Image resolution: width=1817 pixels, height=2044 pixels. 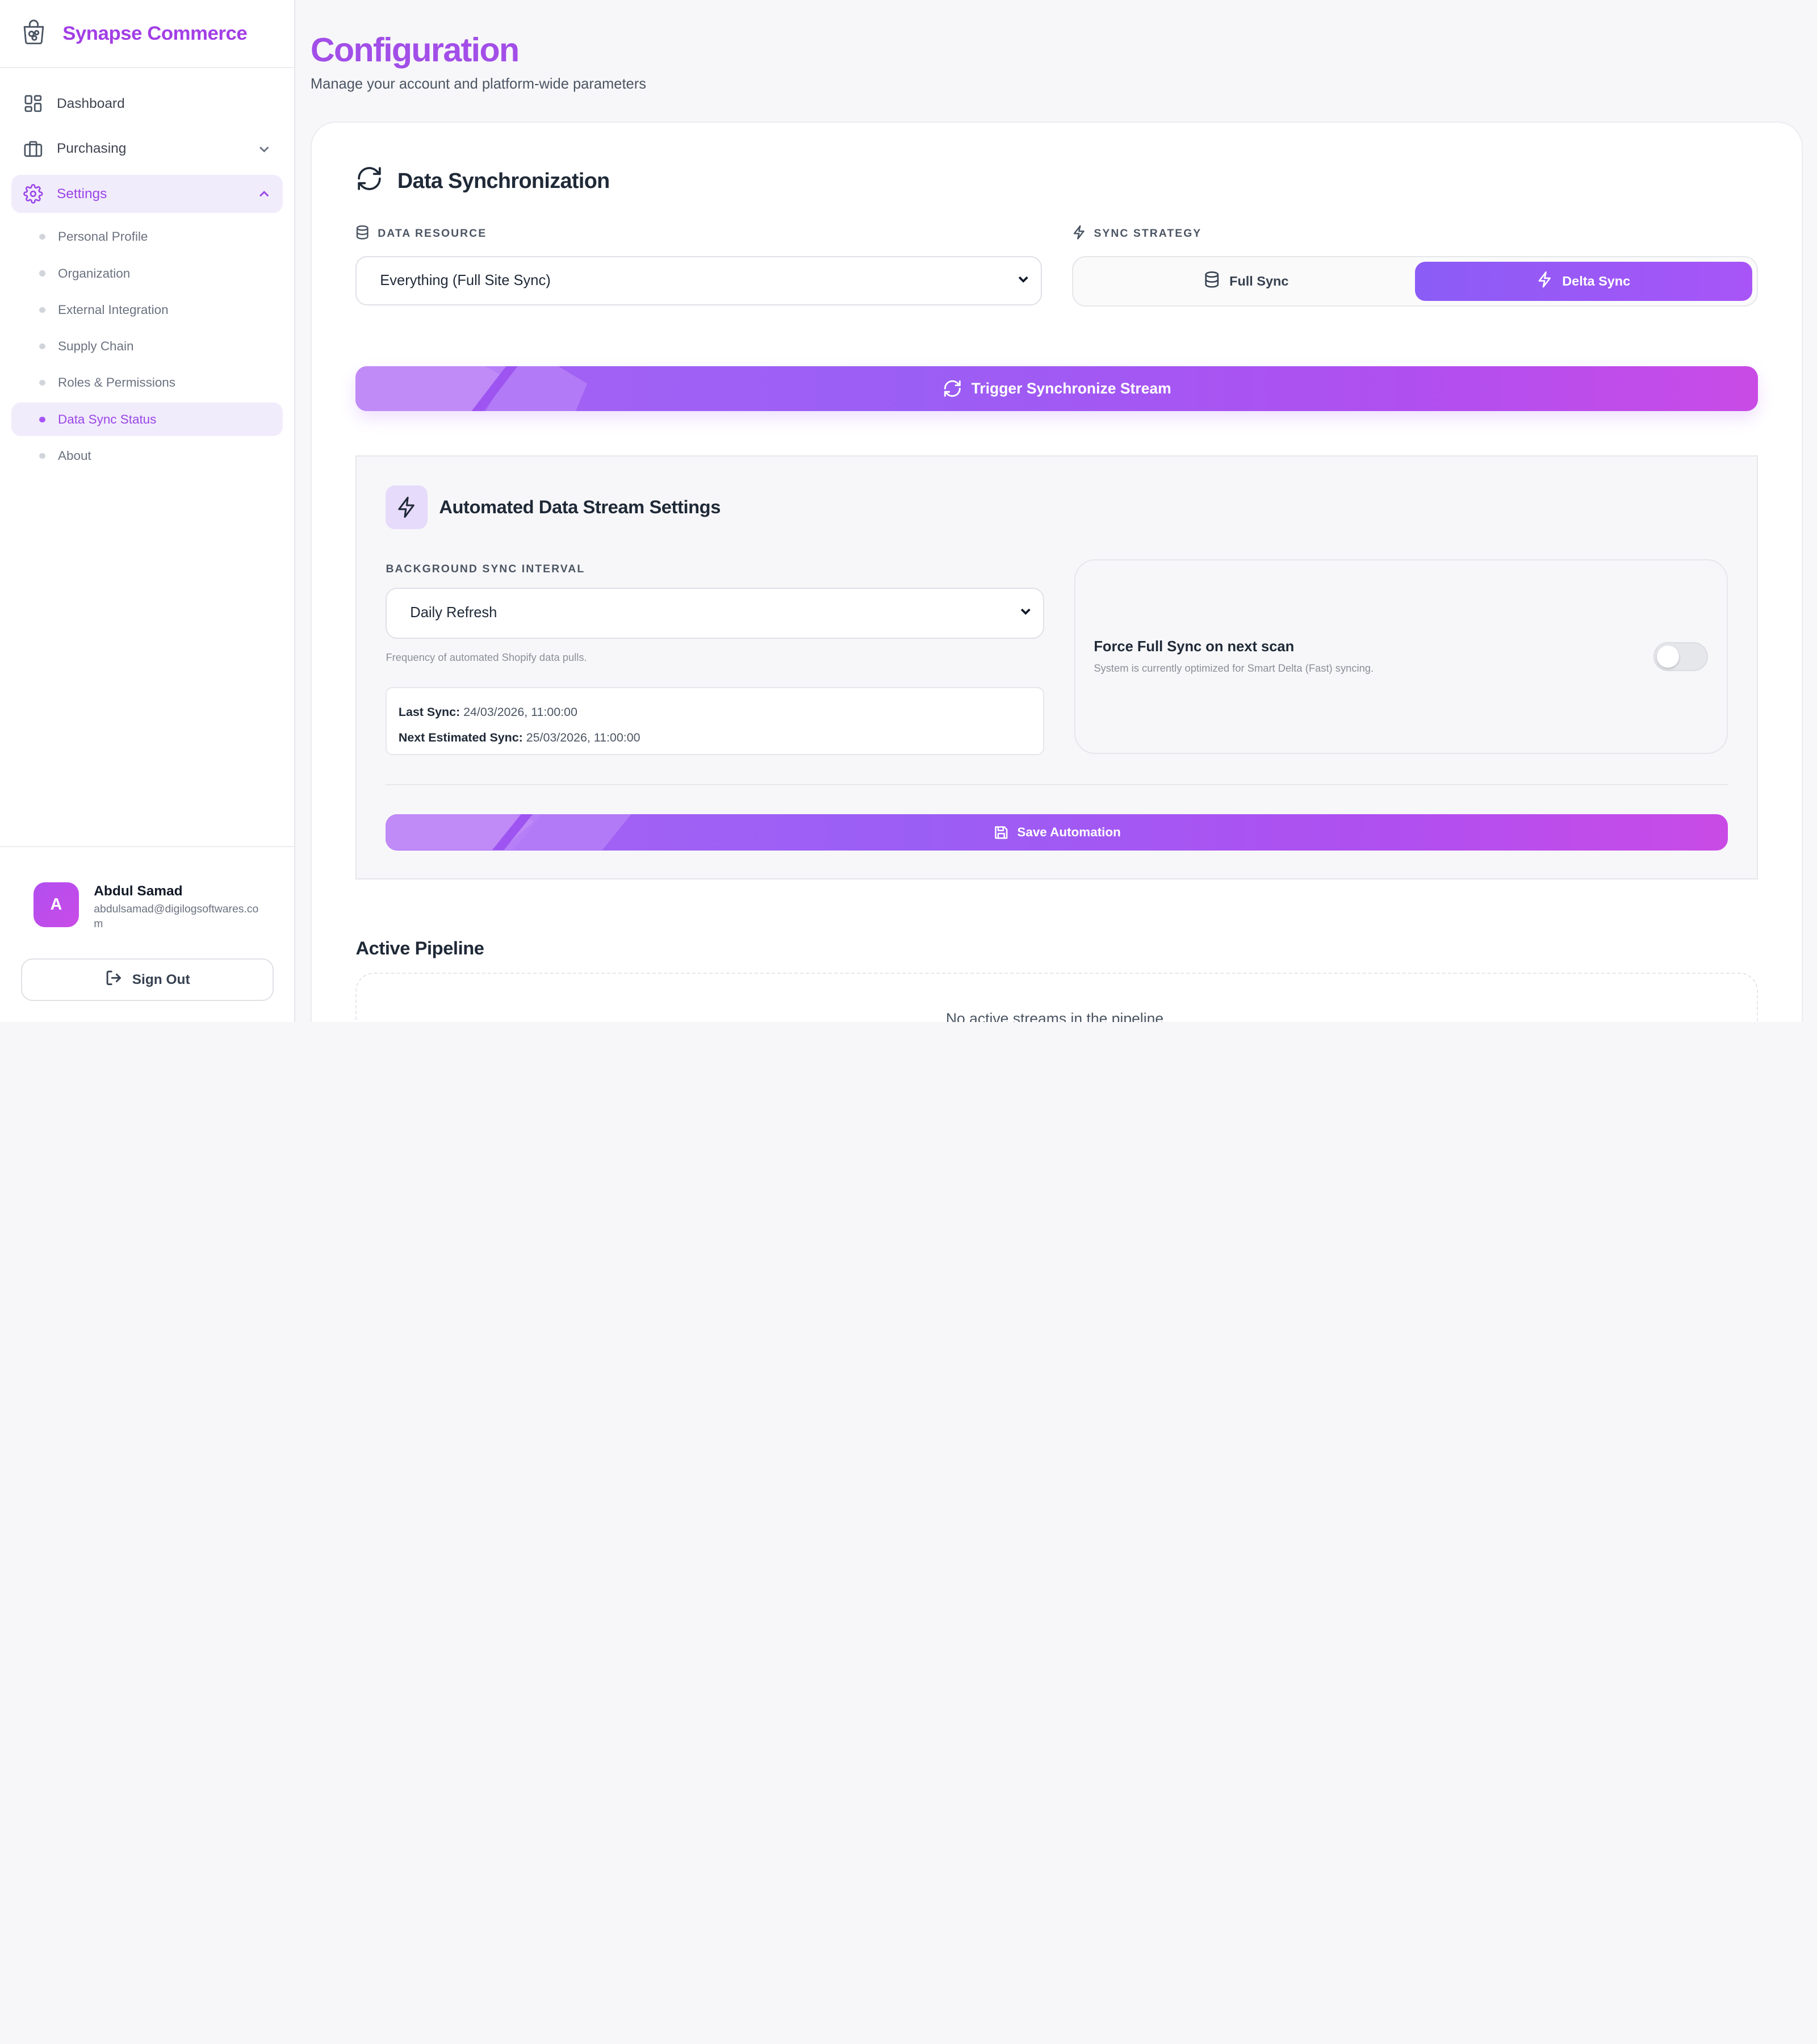 What do you see at coordinates (415, 50) in the screenshot?
I see `page-title: Configuration` at bounding box center [415, 50].